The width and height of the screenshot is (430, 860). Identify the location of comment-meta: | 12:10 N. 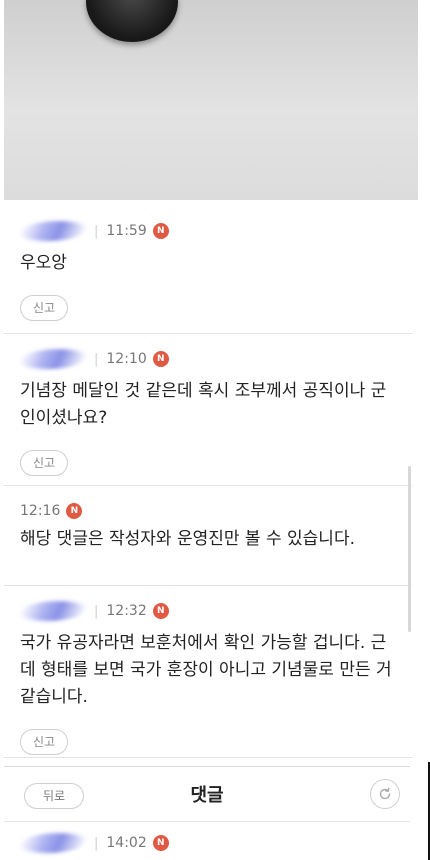
(205, 356).